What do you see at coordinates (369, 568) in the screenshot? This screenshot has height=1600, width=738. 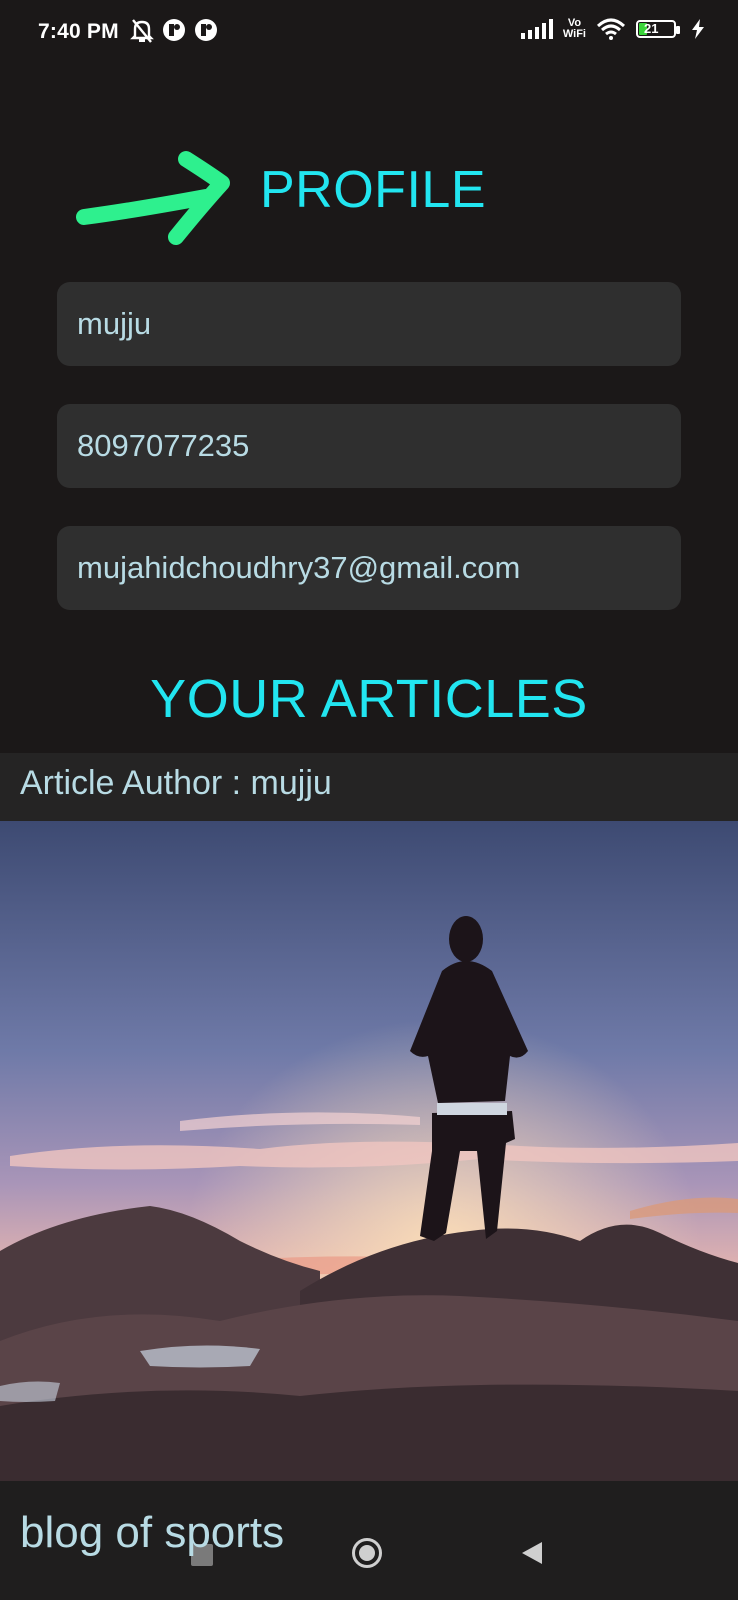 I see `email-field: mujahidchoudhry37@gmail.com` at bounding box center [369, 568].